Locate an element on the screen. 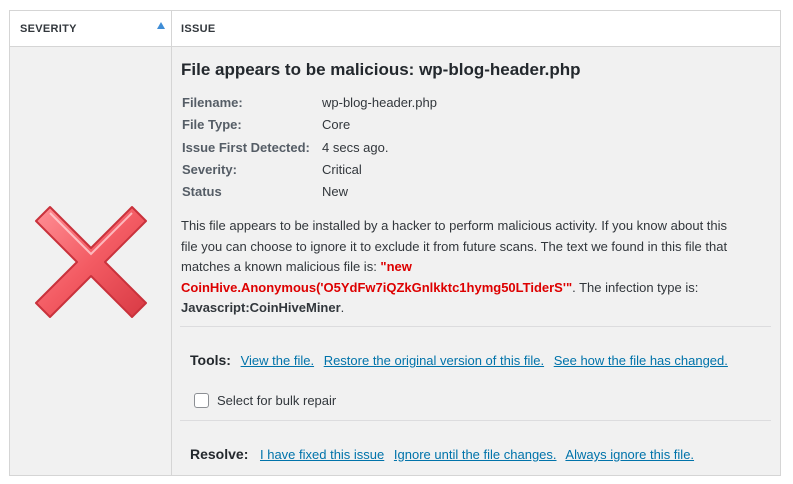 The height and width of the screenshot is (484, 793). detail-value: Core is located at coordinates (336, 125).